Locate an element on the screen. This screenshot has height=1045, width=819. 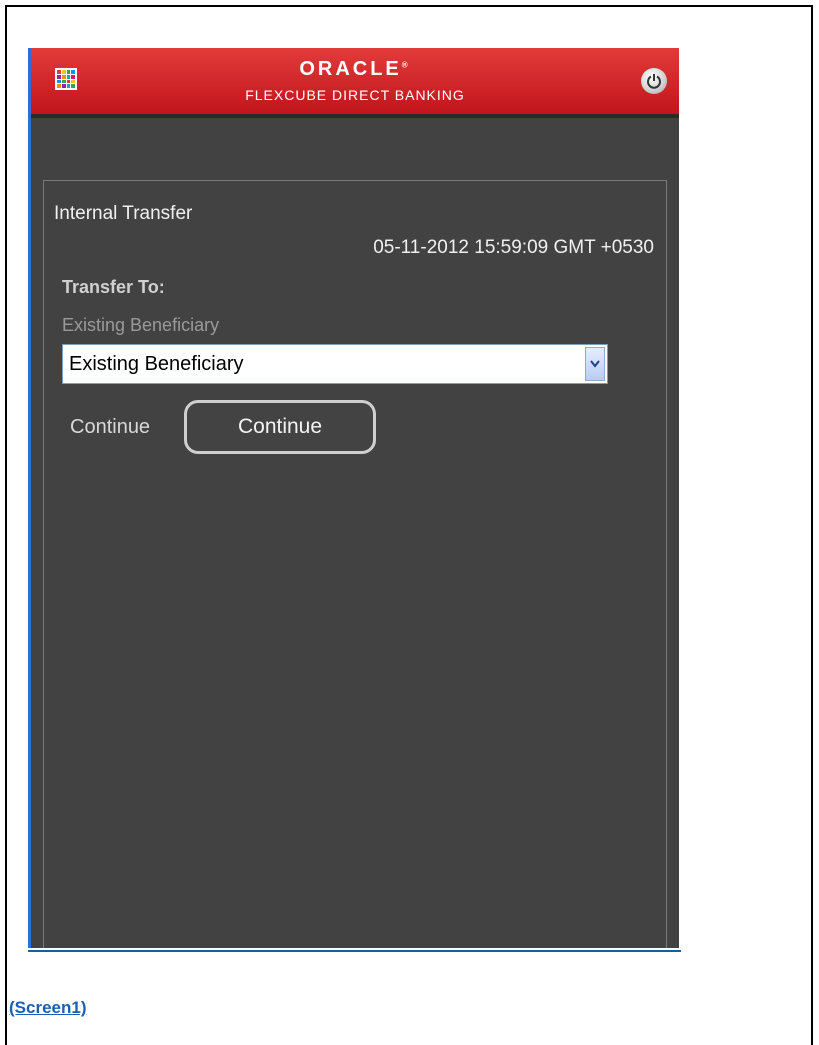
continue-label: Continue is located at coordinates (110, 427).